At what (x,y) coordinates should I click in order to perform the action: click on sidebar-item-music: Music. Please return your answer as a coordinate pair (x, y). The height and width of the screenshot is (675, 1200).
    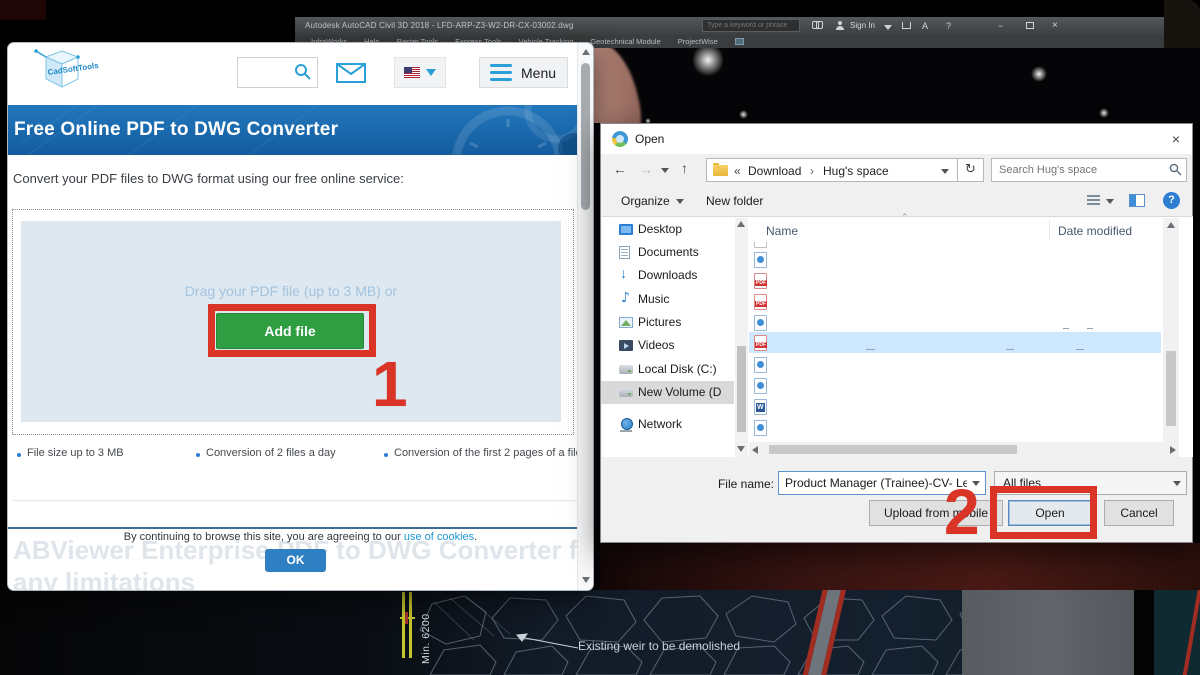
    Looking at the image, I should click on (667, 299).